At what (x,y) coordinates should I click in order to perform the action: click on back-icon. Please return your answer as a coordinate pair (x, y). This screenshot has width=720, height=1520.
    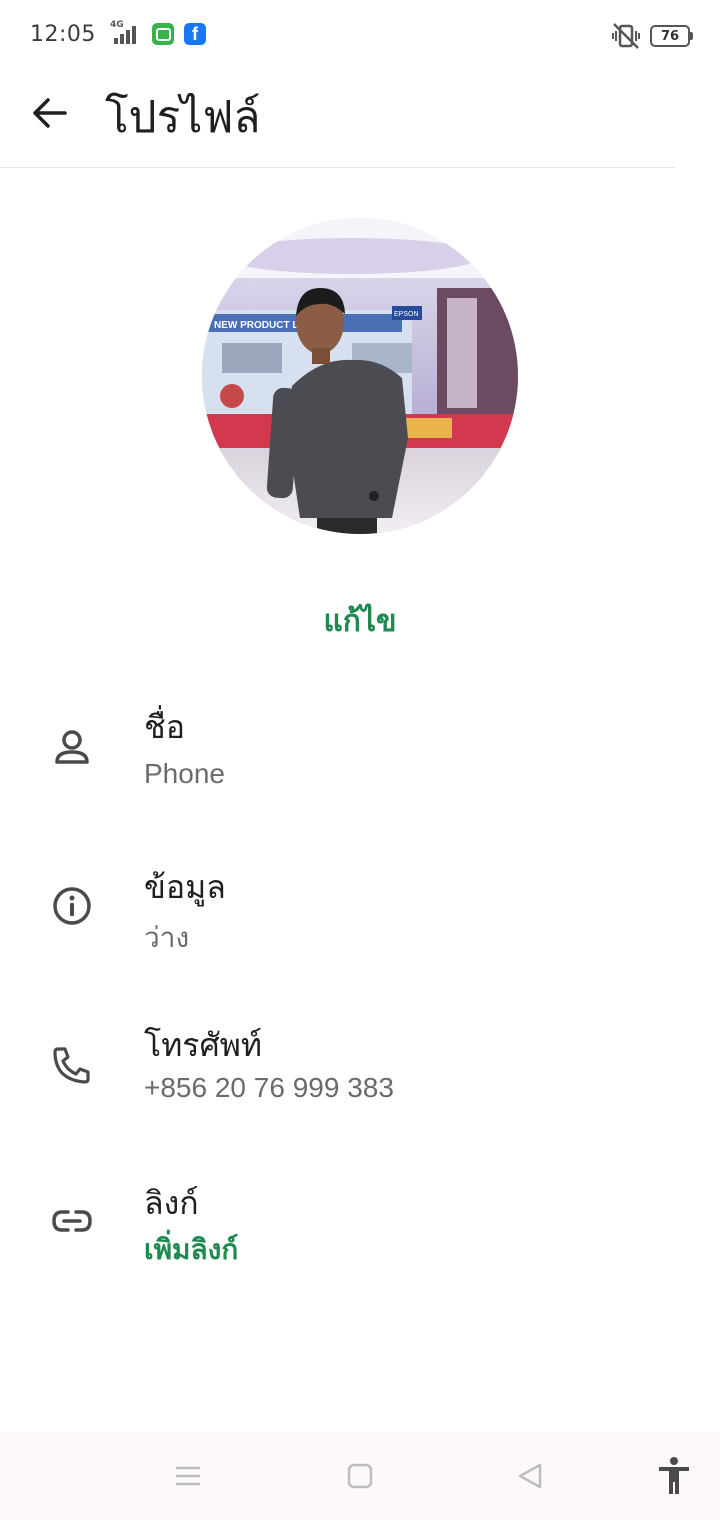
    Looking at the image, I should click on (530, 1476).